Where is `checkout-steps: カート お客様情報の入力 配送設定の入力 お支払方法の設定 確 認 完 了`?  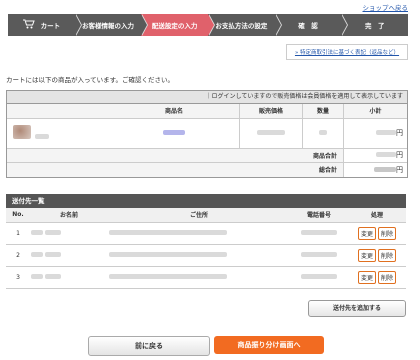
checkout-steps: カート お客様情報の入力 配送設定の入力 お支払方法の設定 確 認 完 了 is located at coordinates (208, 25).